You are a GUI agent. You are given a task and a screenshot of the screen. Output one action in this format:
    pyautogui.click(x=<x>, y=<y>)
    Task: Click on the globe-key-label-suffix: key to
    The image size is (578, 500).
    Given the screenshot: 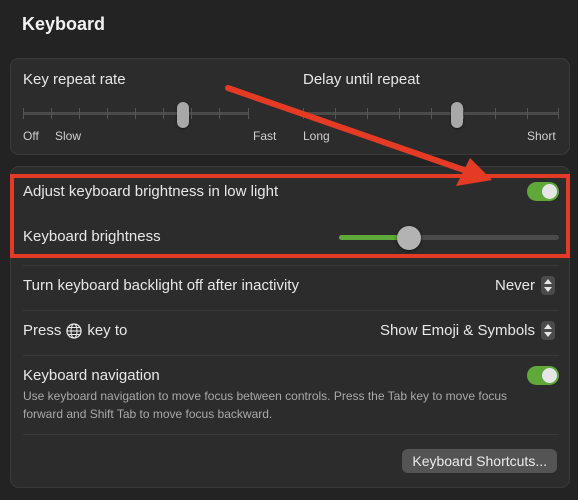 What is the action you would take?
    pyautogui.click(x=107, y=330)
    